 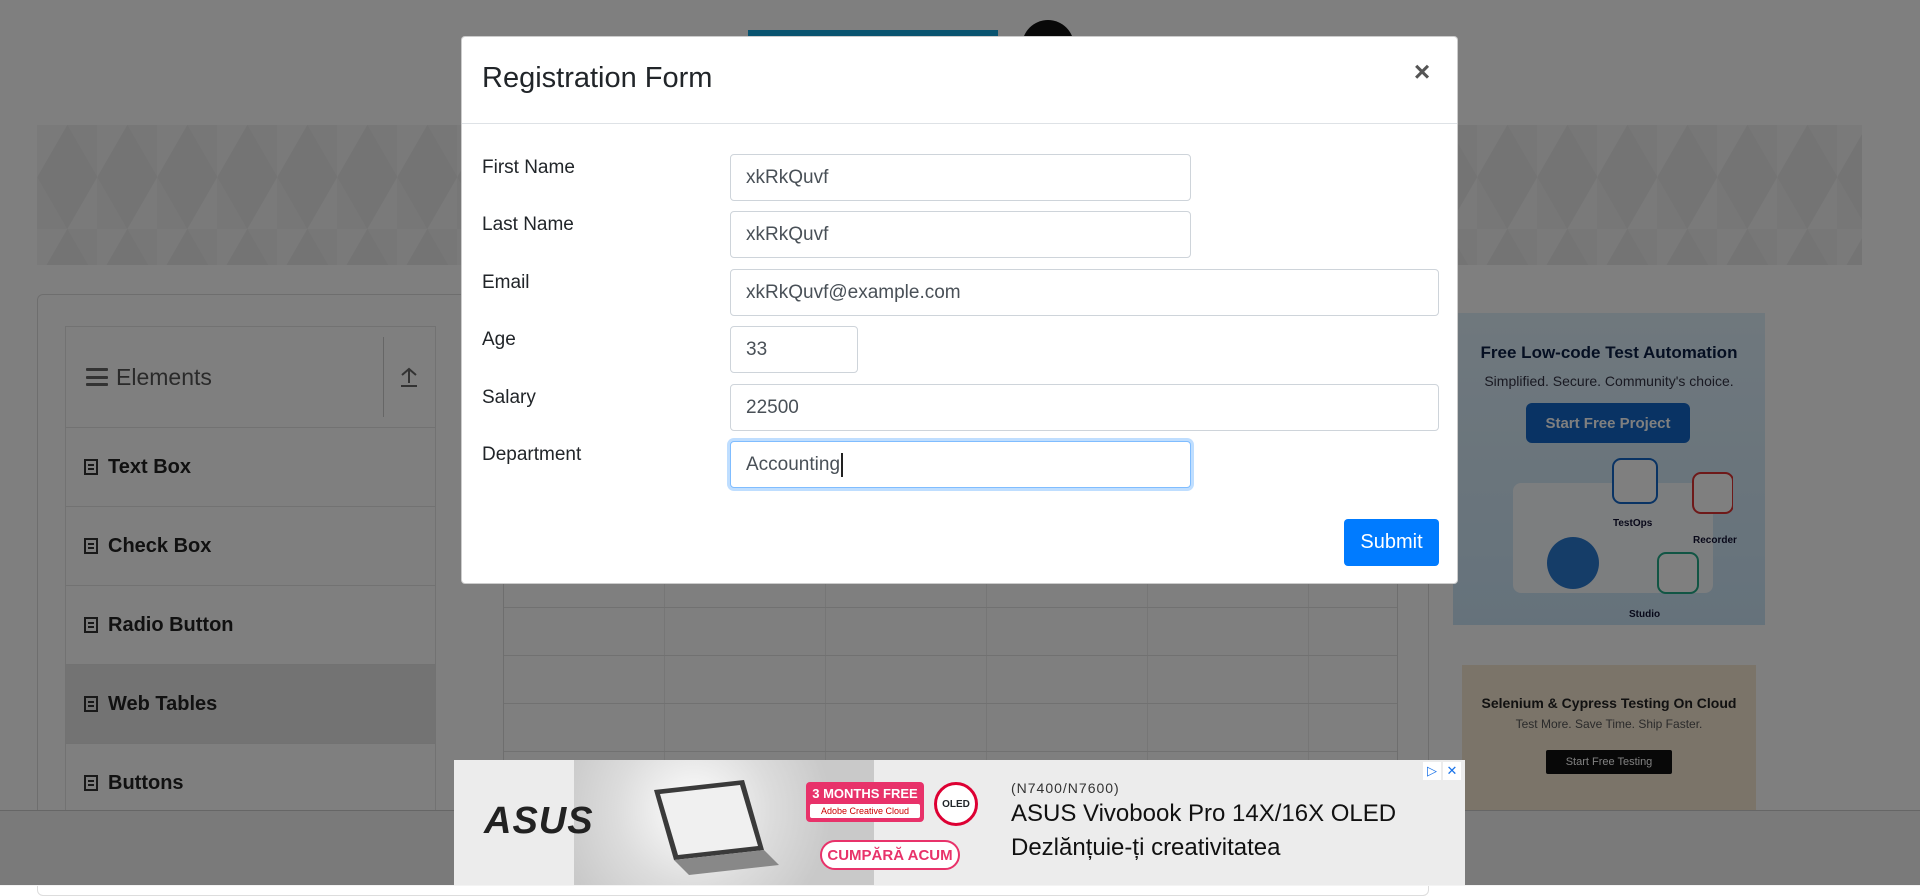 What do you see at coordinates (853, 292) in the screenshot?
I see `email-value: xkRkQuvf@example.com` at bounding box center [853, 292].